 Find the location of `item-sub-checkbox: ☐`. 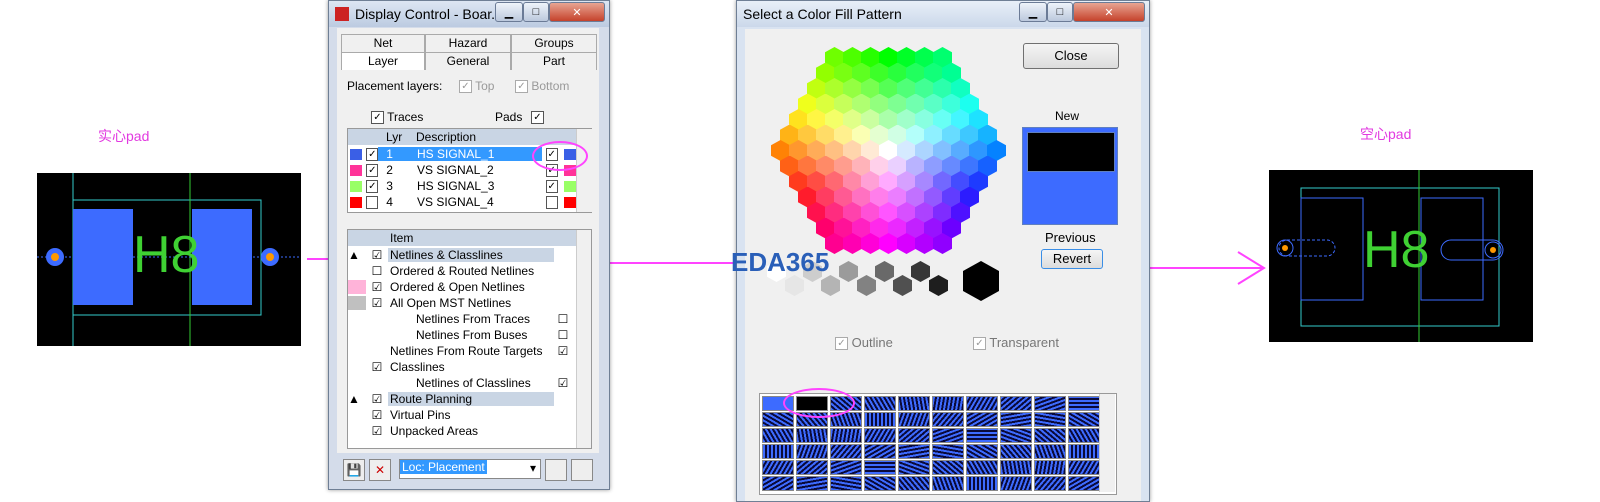

item-sub-checkbox: ☐ is located at coordinates (563, 319).